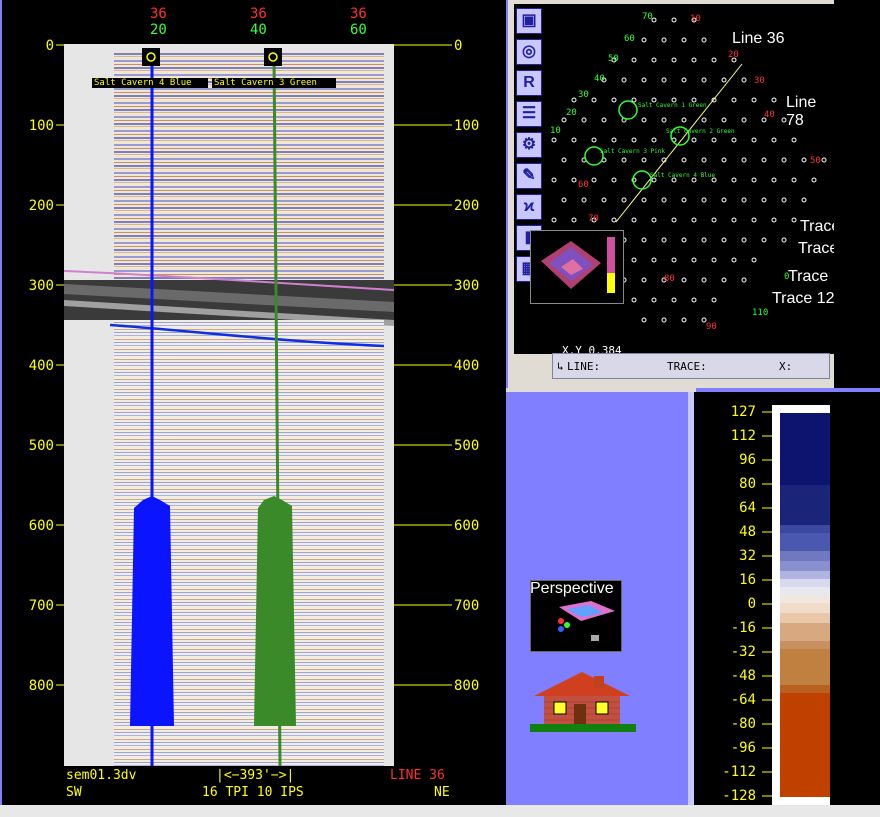 This screenshot has height=817, width=880. Describe the element at coordinates (572, 588) in the screenshot. I see `perspective-label: Perspective` at that location.